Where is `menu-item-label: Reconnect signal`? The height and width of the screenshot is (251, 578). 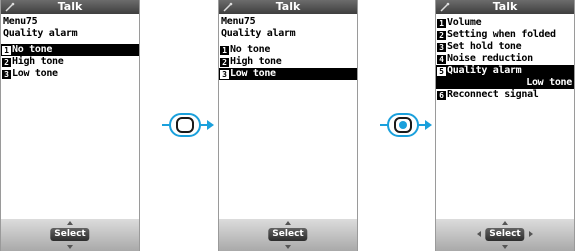 menu-item-label: Reconnect signal is located at coordinates (493, 94).